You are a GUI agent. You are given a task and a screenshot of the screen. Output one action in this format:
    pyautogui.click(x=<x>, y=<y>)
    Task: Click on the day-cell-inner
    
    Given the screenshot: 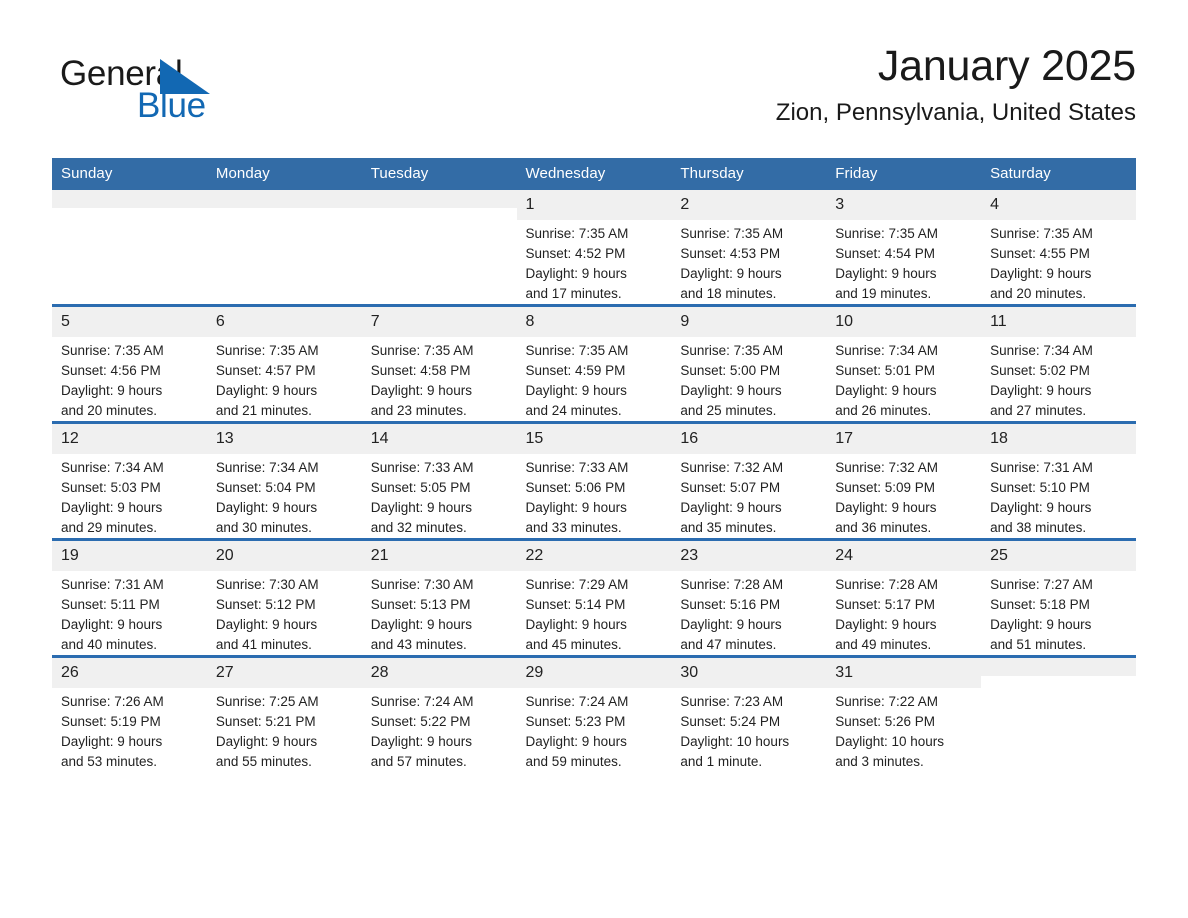 What is the action you would take?
    pyautogui.click(x=129, y=247)
    